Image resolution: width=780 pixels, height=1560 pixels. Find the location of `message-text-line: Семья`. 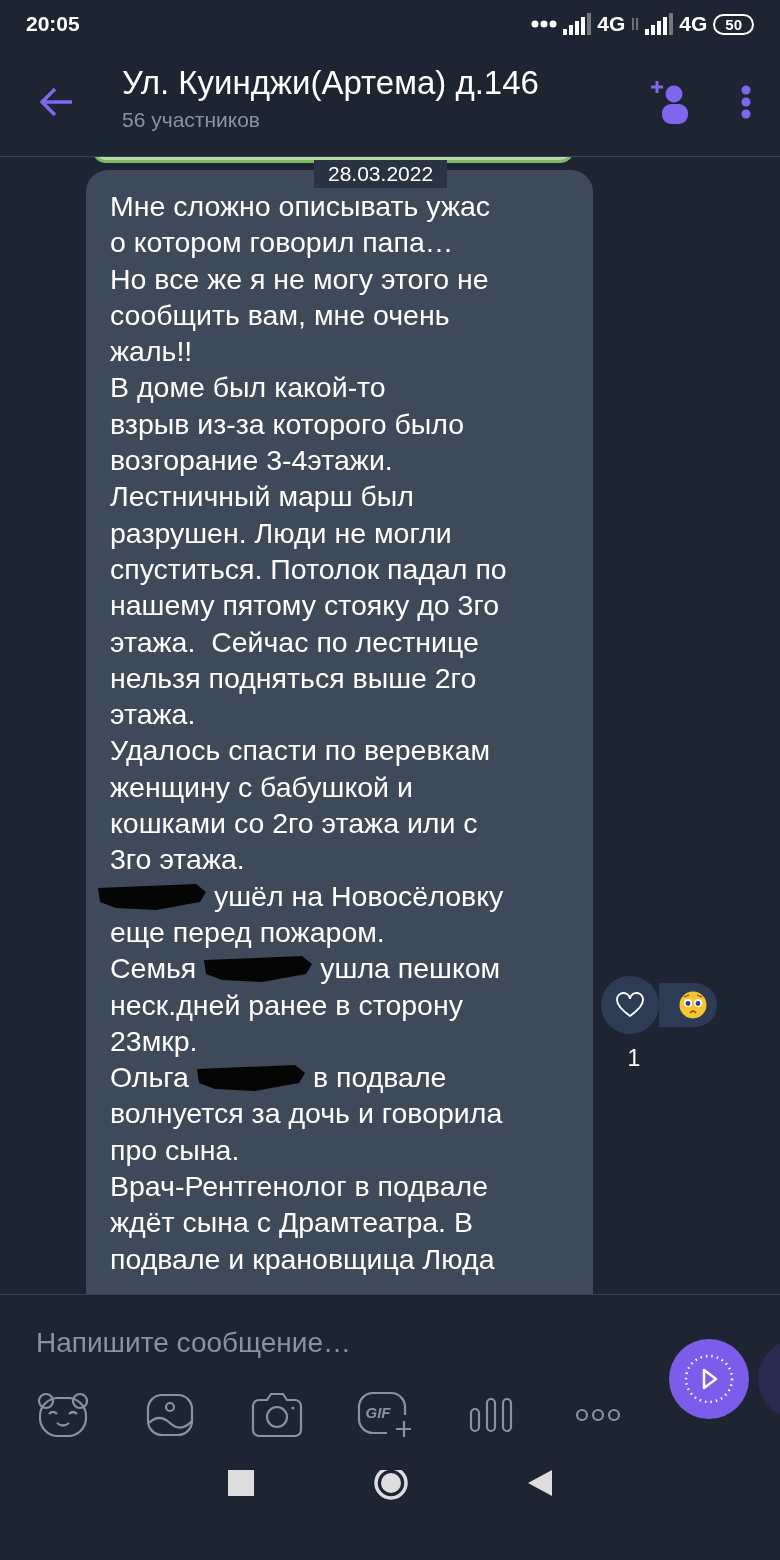

message-text-line: Семья is located at coordinates (153, 969).